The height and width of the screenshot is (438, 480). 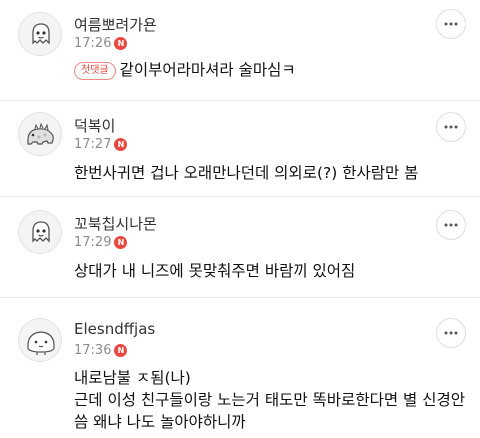 I want to click on comment-timestamp: 17:29, so click(x=93, y=242).